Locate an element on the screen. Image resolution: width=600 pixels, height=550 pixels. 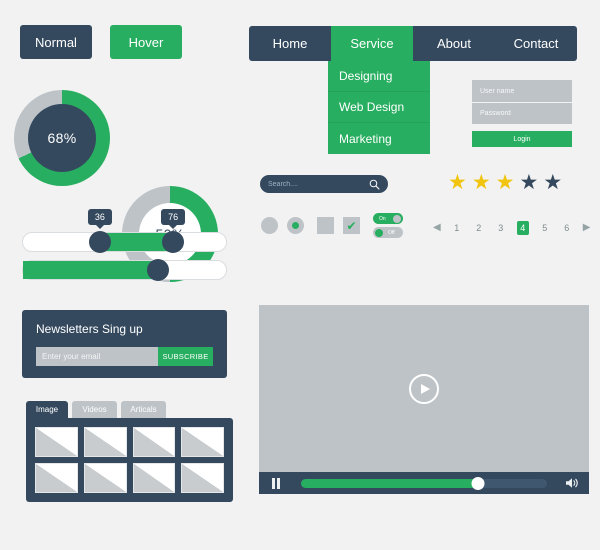
single-slider-knob is located at coordinates (158, 270).